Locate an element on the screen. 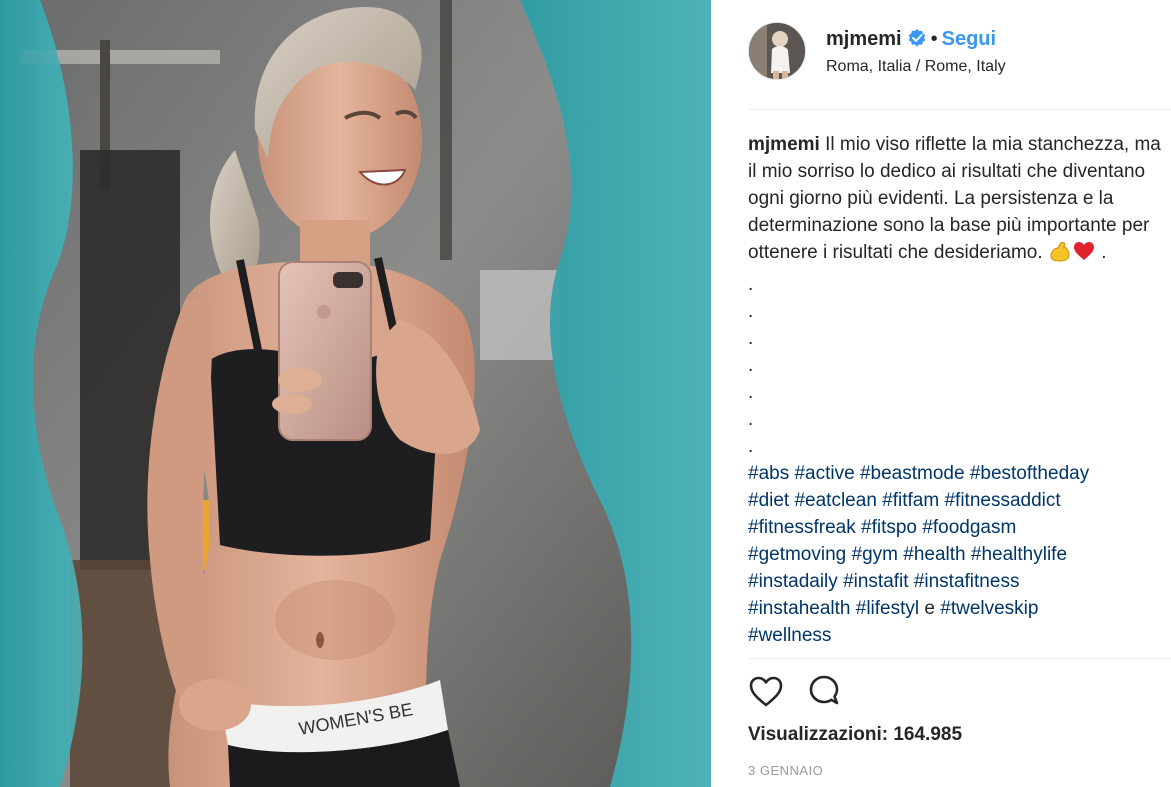 The image size is (1171, 787). location-link: Roma, Italia / Rome, Italy is located at coordinates (916, 67).